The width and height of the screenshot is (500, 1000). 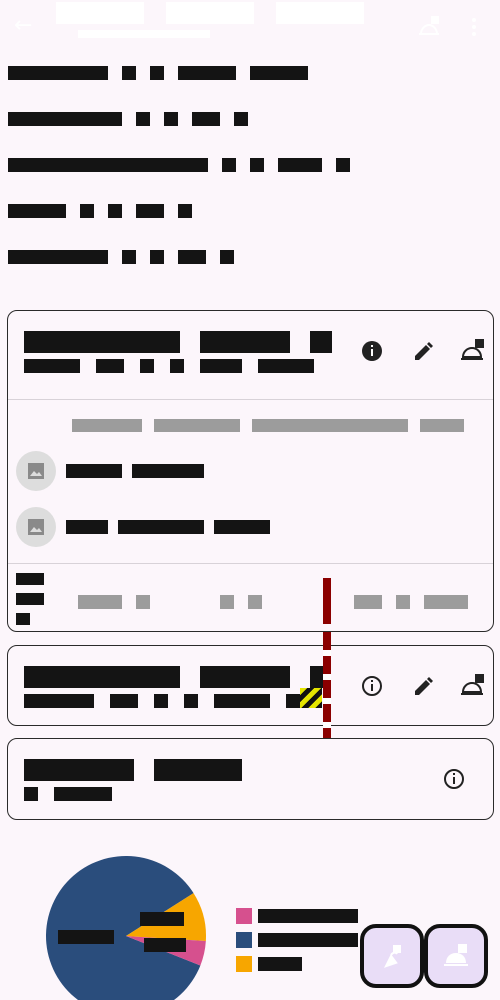 What do you see at coordinates (100, 13) in the screenshot?
I see `app-bar-title` at bounding box center [100, 13].